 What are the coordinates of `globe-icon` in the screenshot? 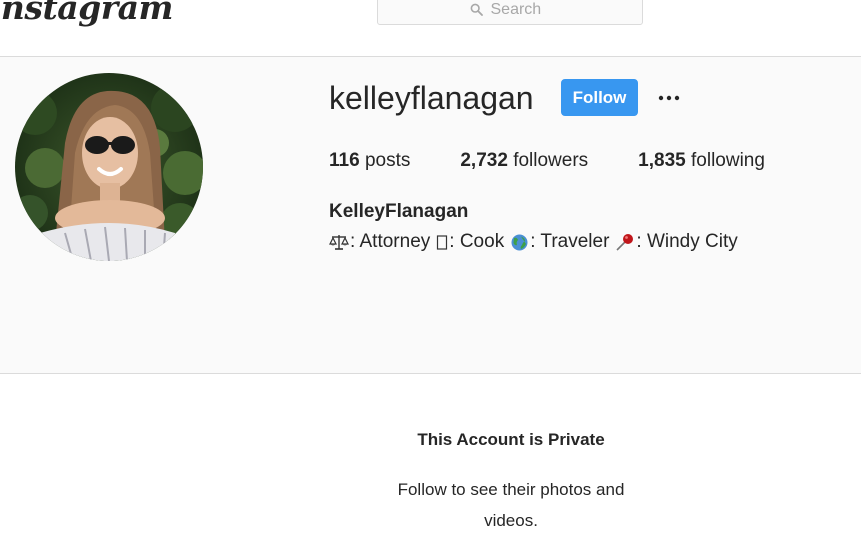 It's located at (519, 242).